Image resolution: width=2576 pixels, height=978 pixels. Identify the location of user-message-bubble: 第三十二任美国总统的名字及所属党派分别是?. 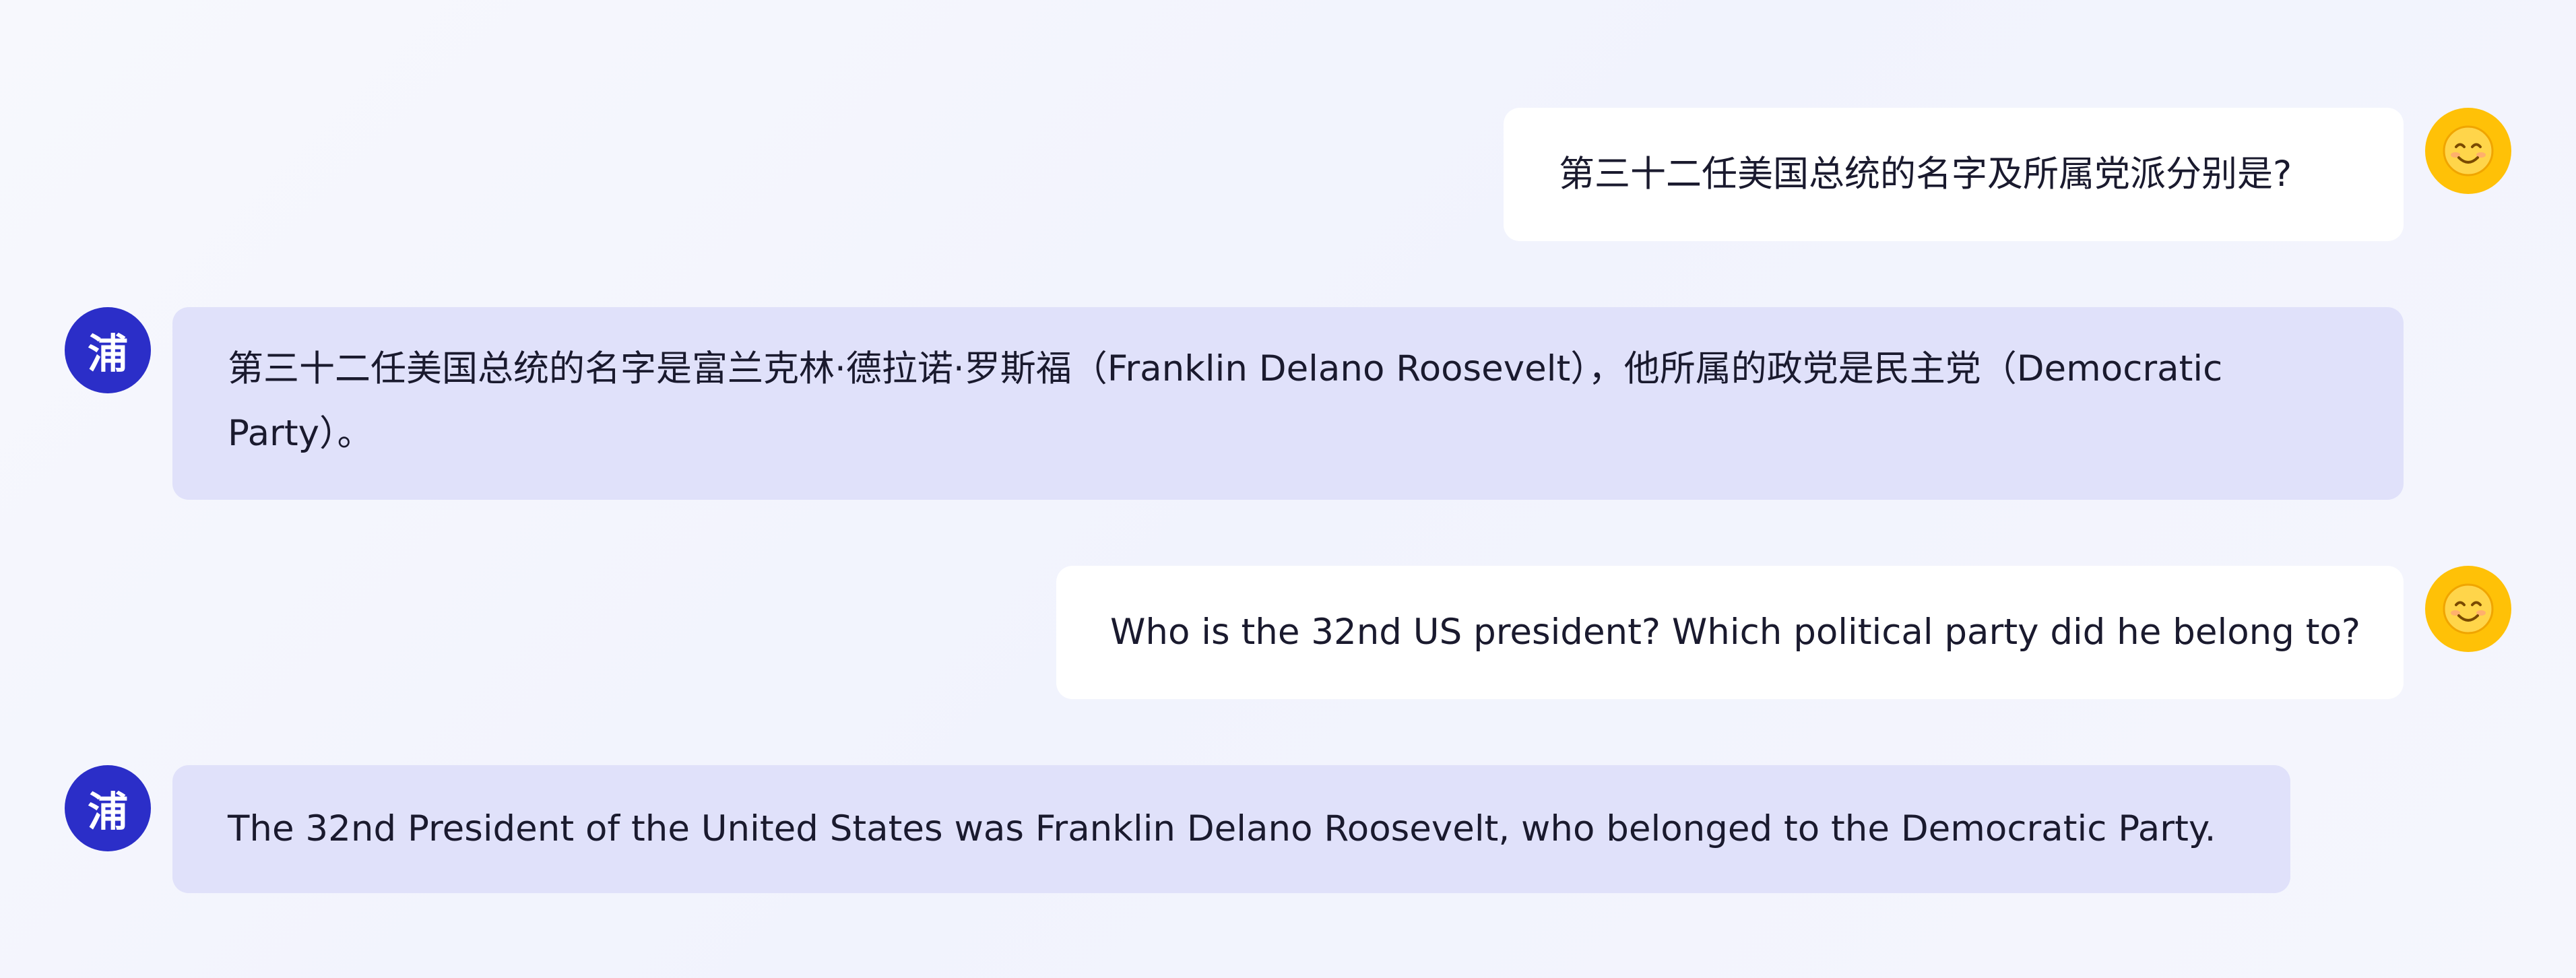
(1954, 174).